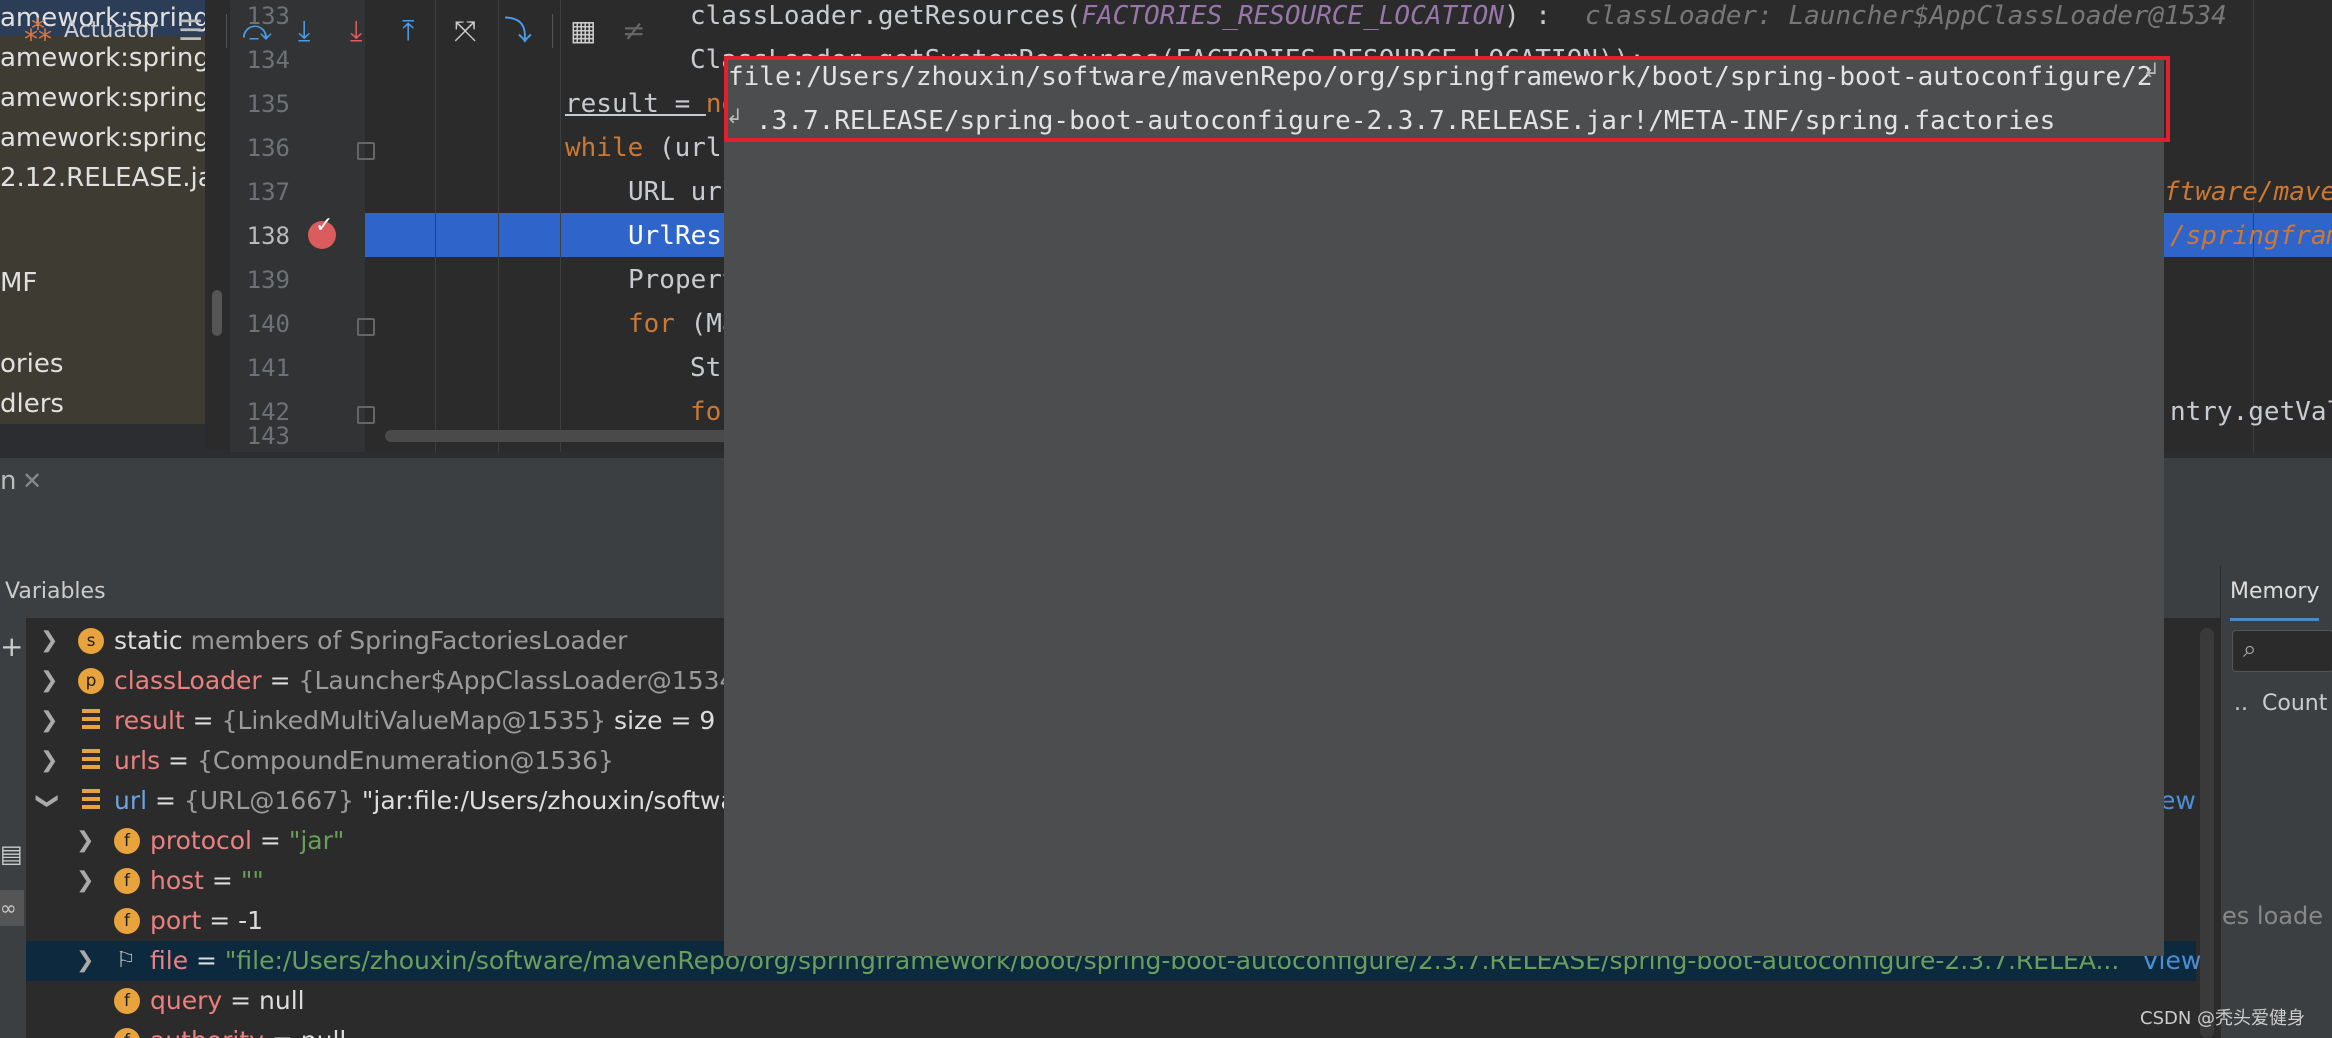 Image resolution: width=2332 pixels, height=1038 pixels. I want to click on code-line: fo, so click(706, 412).